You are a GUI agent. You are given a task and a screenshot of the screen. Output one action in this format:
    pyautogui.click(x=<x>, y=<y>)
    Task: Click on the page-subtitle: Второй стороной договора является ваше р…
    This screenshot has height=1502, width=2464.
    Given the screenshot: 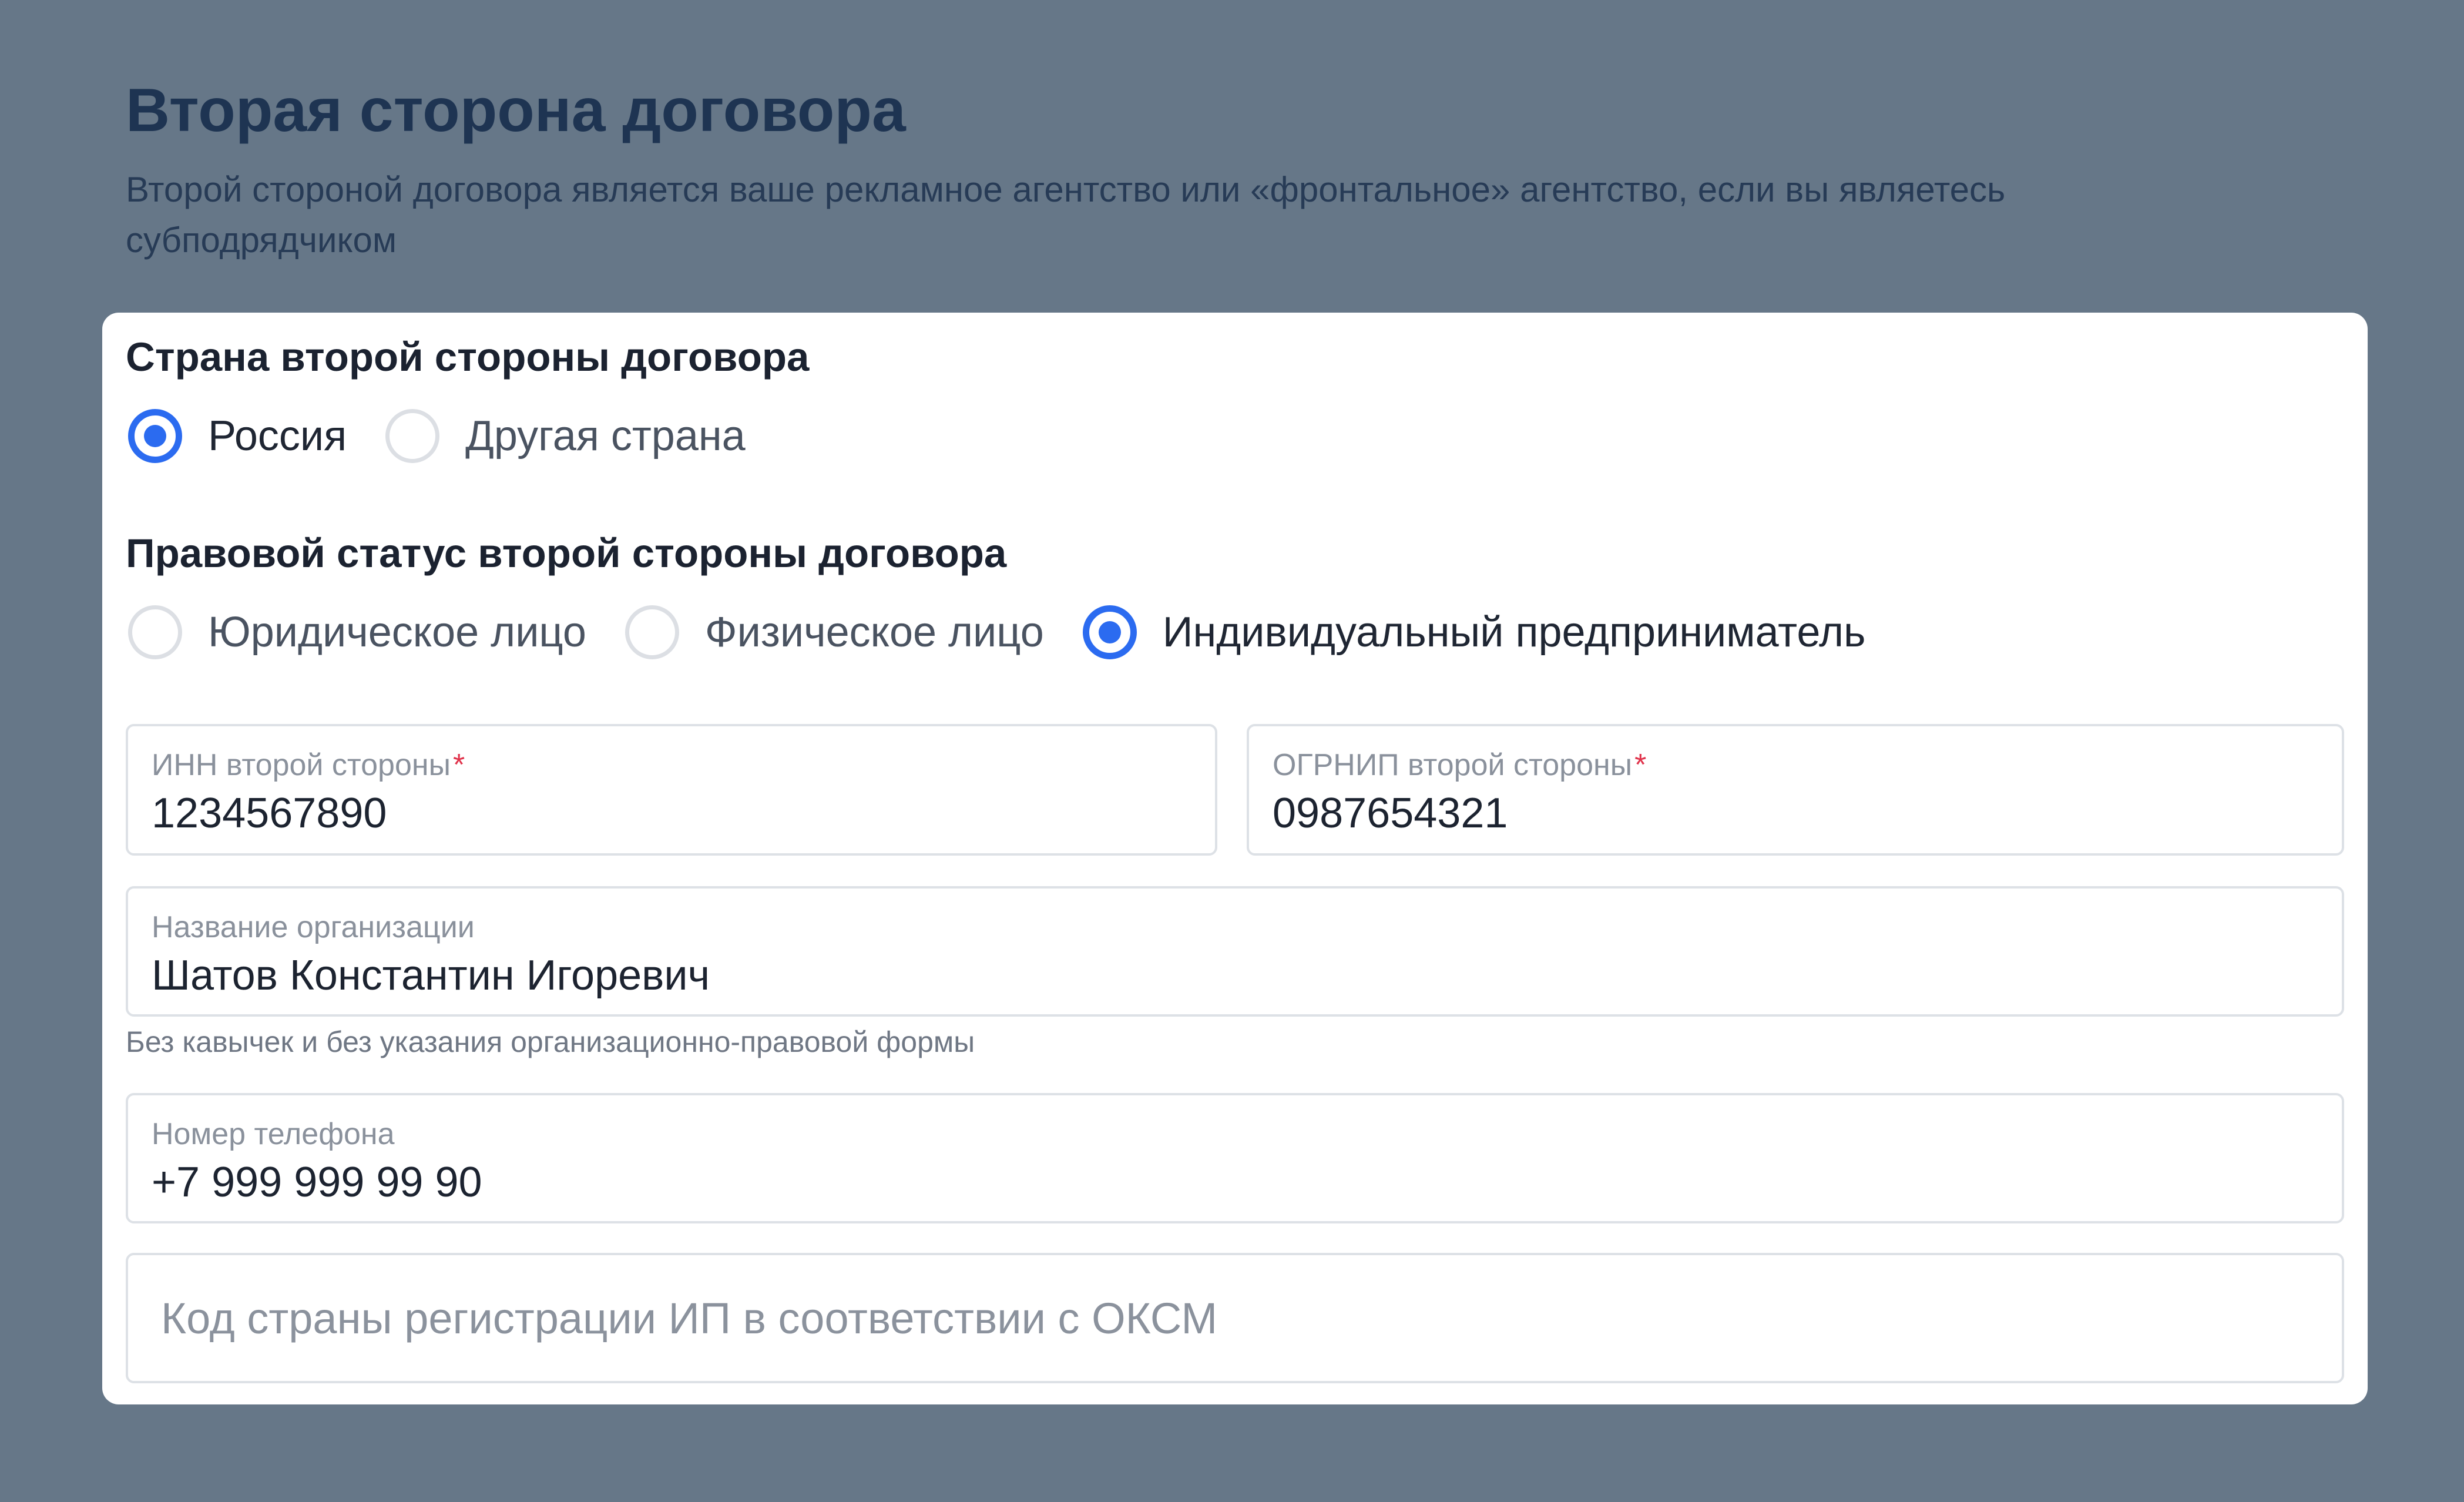 What is the action you would take?
    pyautogui.click(x=1066, y=215)
    